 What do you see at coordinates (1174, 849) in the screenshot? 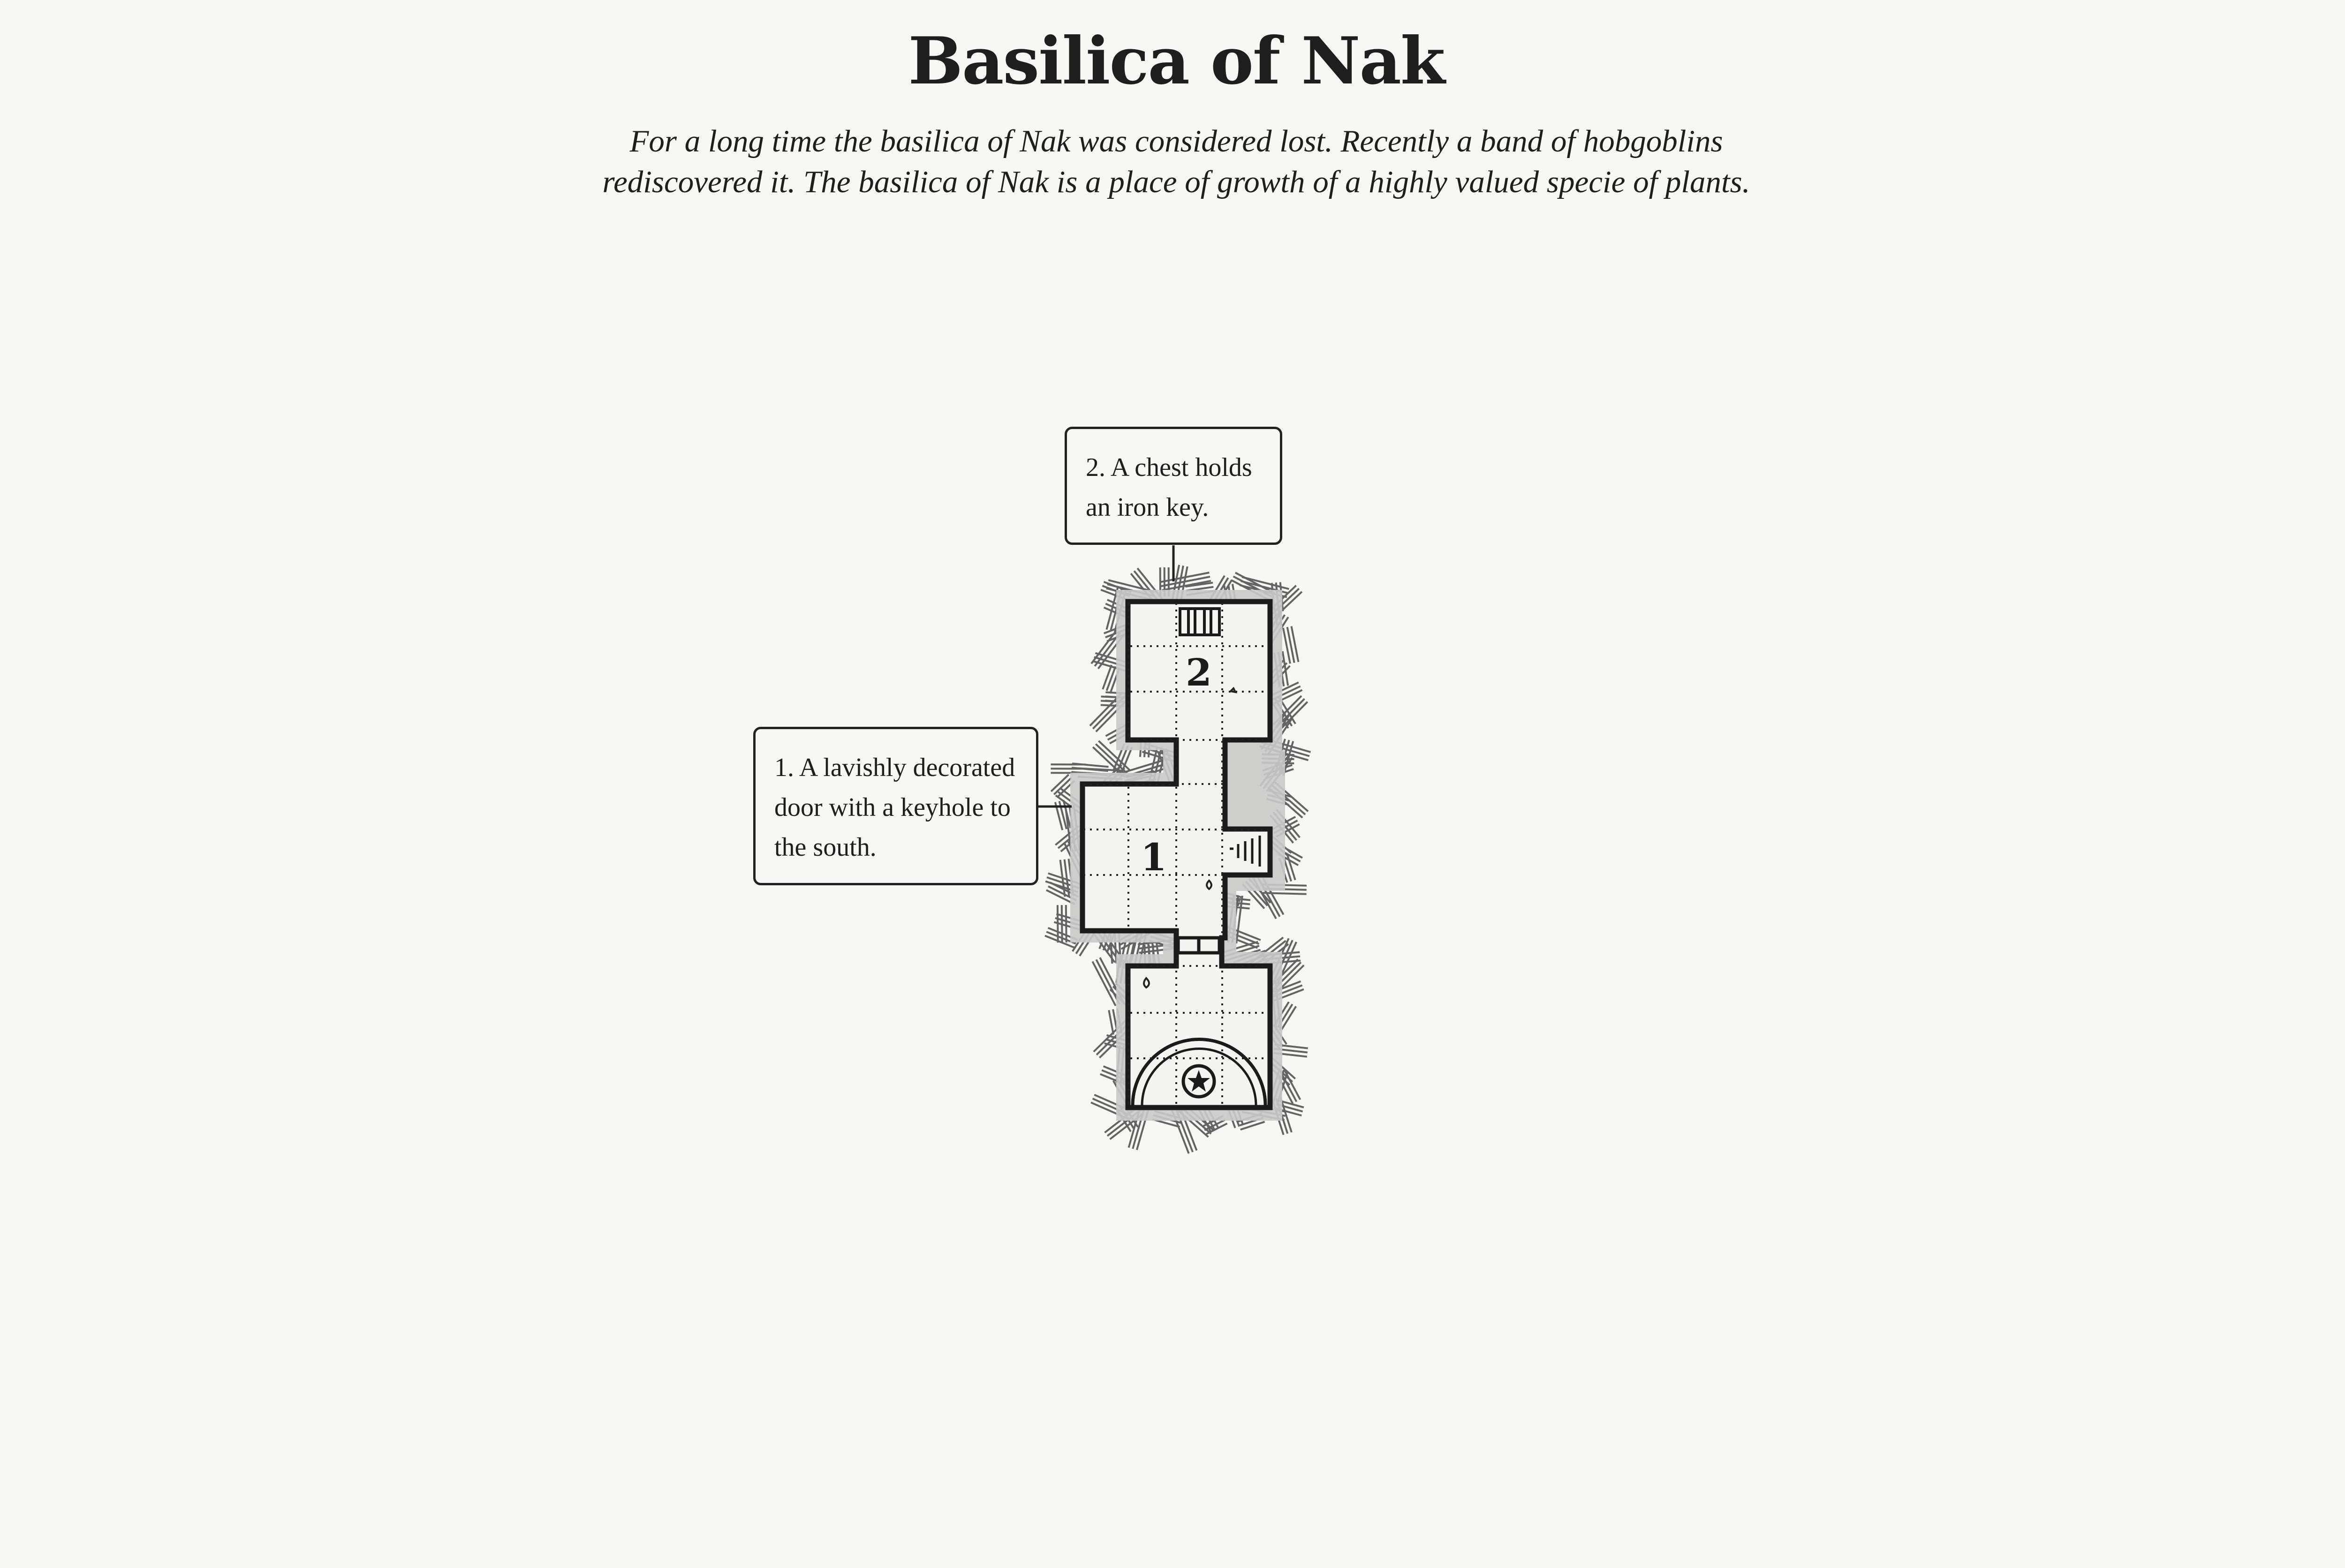
I see `dungeon-map: 2 1` at bounding box center [1174, 849].